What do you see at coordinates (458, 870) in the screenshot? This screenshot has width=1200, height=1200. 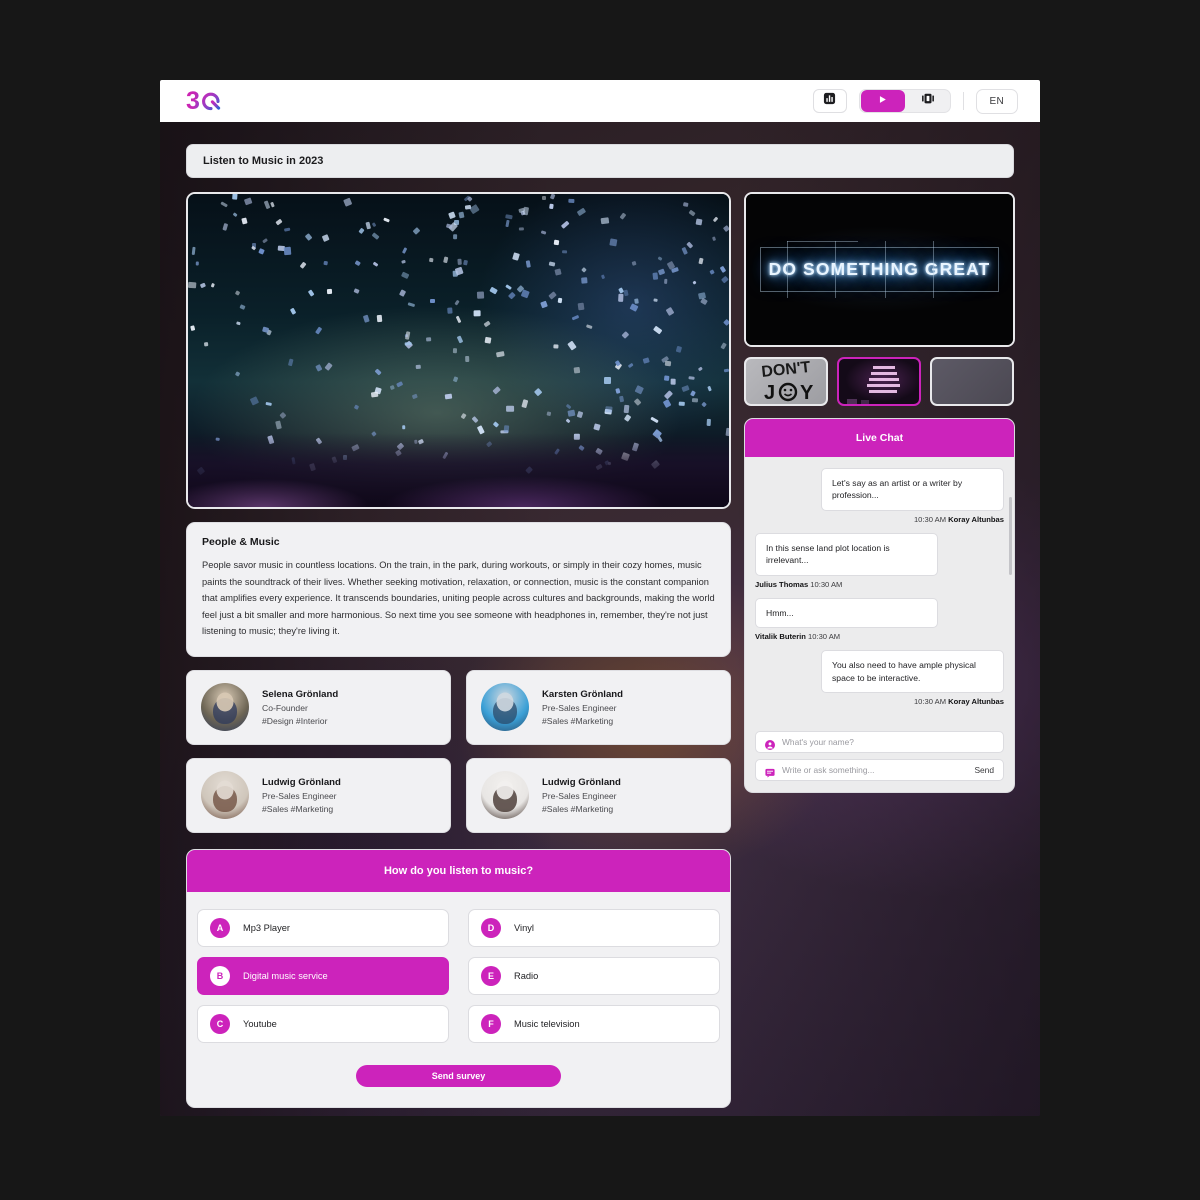 I see `survey-question: How do you listen to music?` at bounding box center [458, 870].